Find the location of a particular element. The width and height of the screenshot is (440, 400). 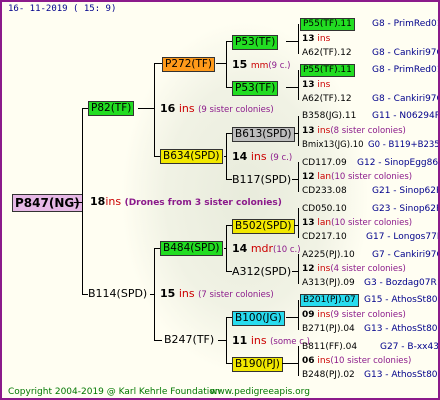

drone-info: 09 ins(9 sister colonies) is located at coordinates (354, 315).